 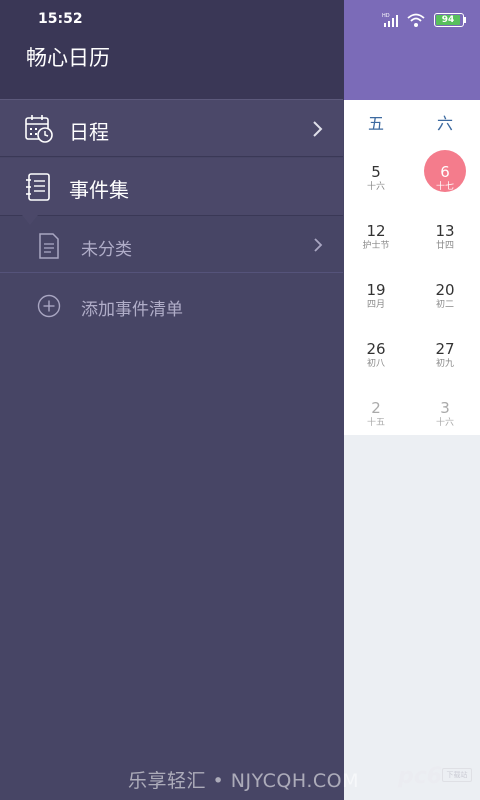 I want to click on watermark-text: 乐享轻汇 • NJYCQH.COM, so click(x=243, y=781).